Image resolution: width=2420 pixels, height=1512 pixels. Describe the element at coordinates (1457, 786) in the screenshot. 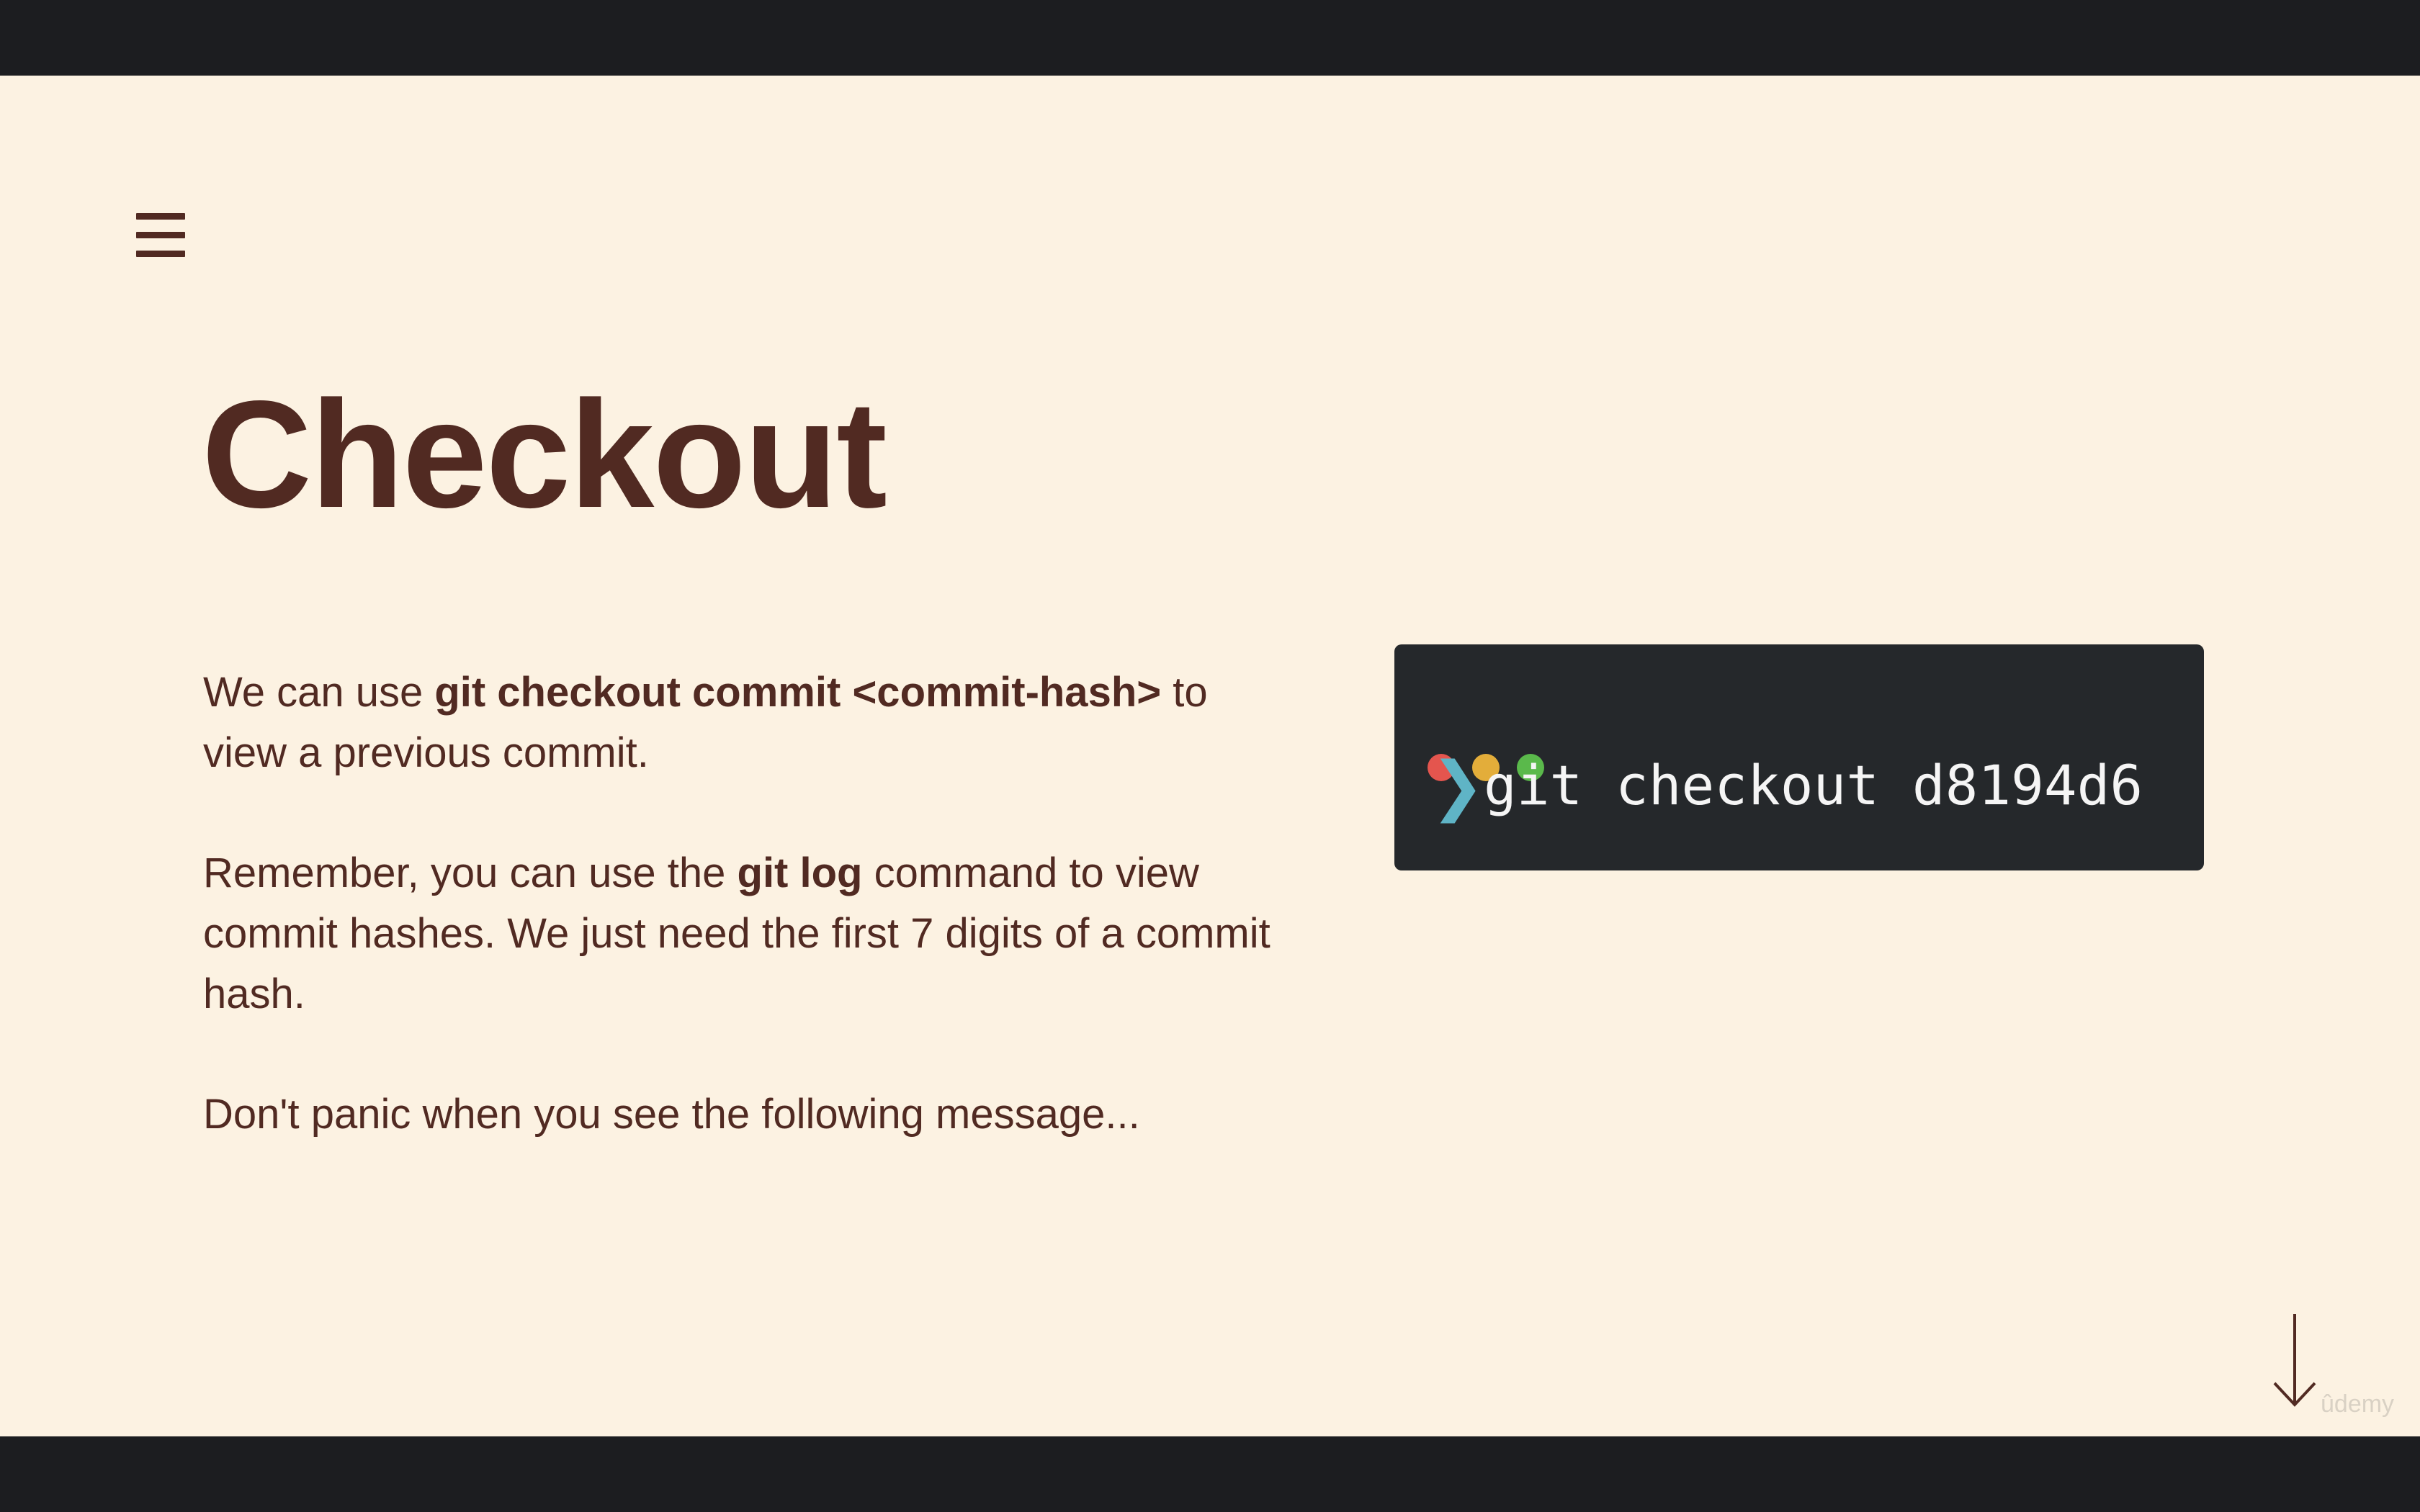

I see `prompt-chevron-icon: ❯` at that location.